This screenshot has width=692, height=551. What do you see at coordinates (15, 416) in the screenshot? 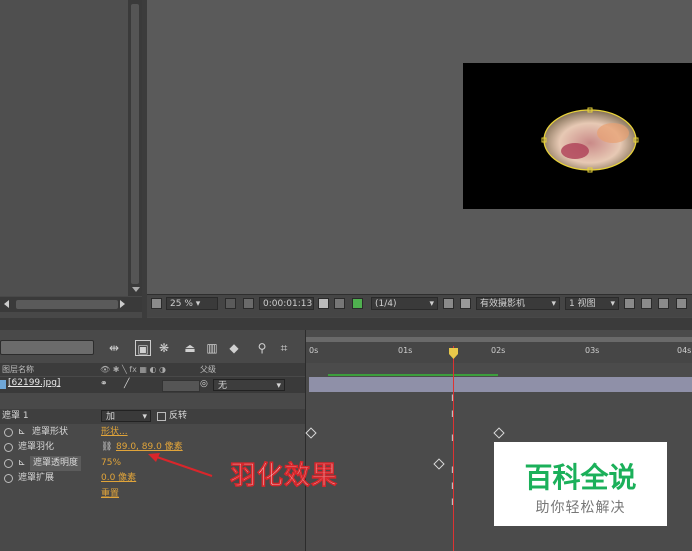
I see `mask-name: 遮罩 1` at bounding box center [15, 416].